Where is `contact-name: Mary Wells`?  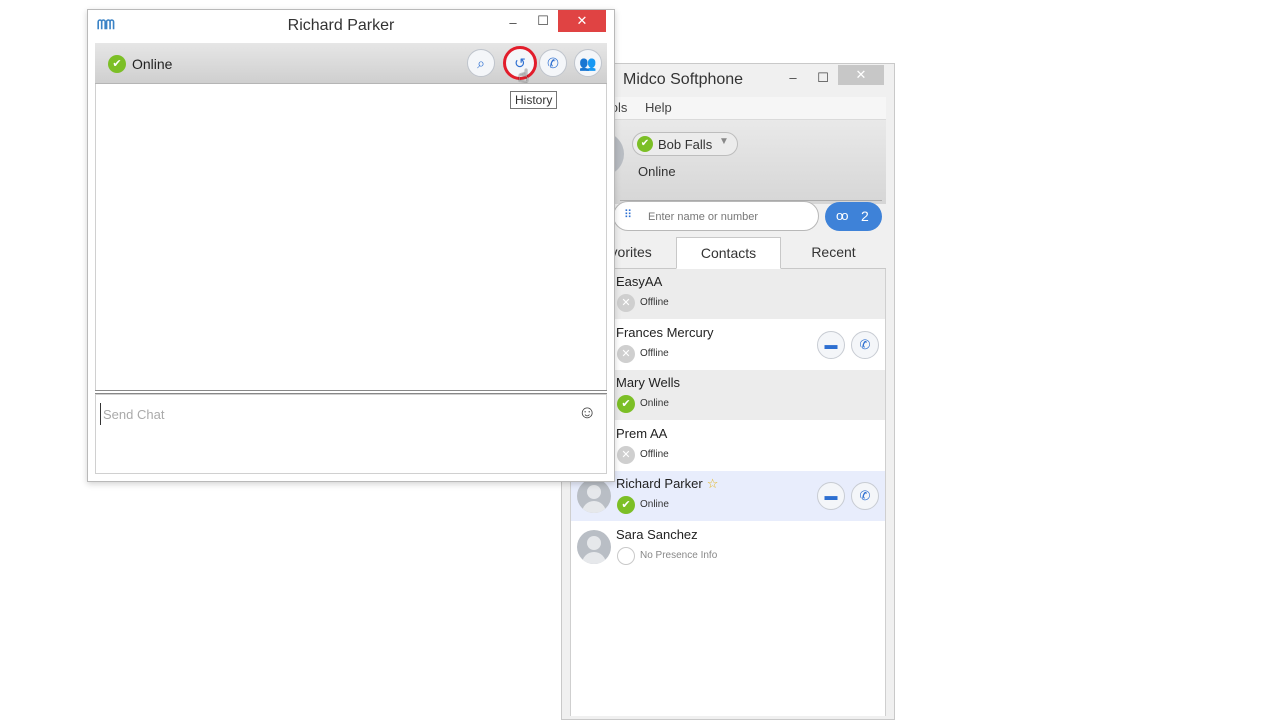 contact-name: Mary Wells is located at coordinates (648, 382).